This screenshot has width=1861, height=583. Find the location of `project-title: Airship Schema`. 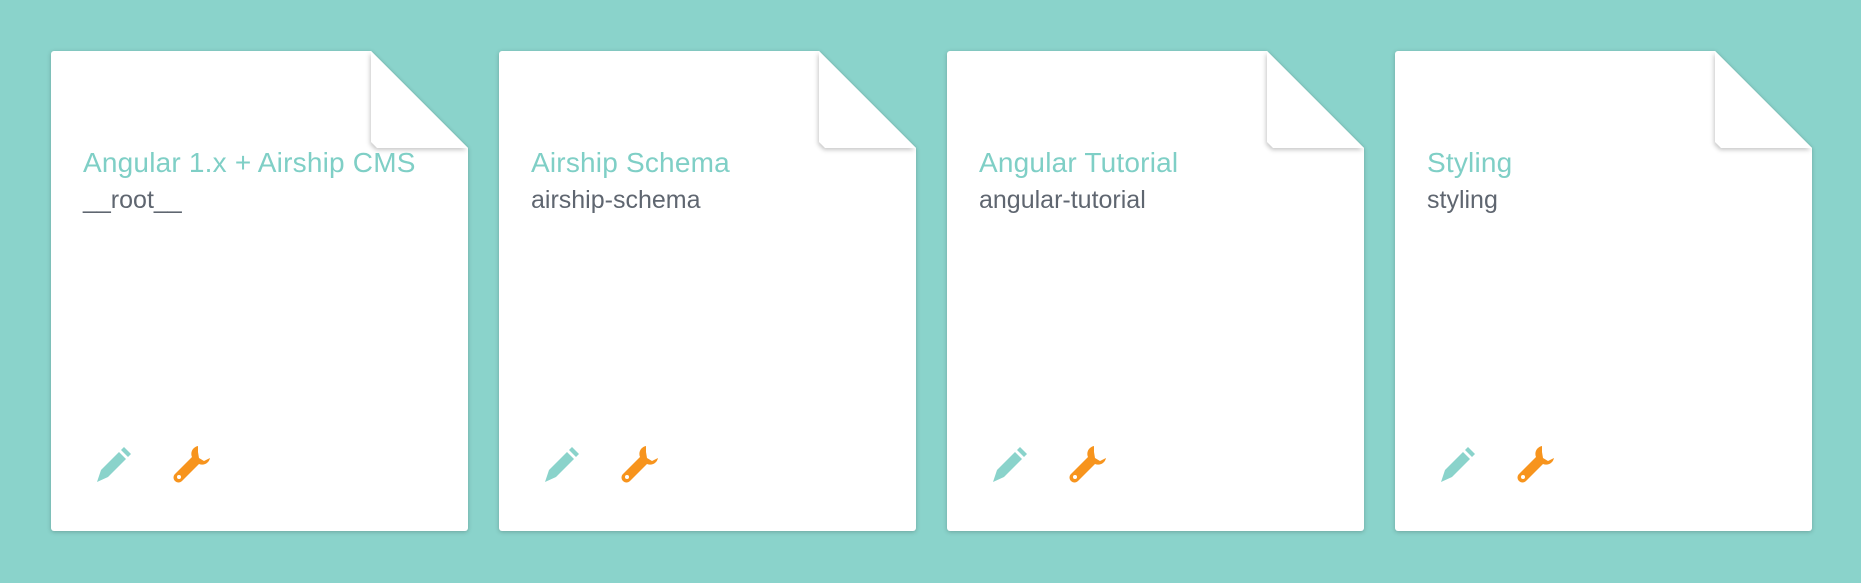

project-title: Airship Schema is located at coordinates (630, 163).